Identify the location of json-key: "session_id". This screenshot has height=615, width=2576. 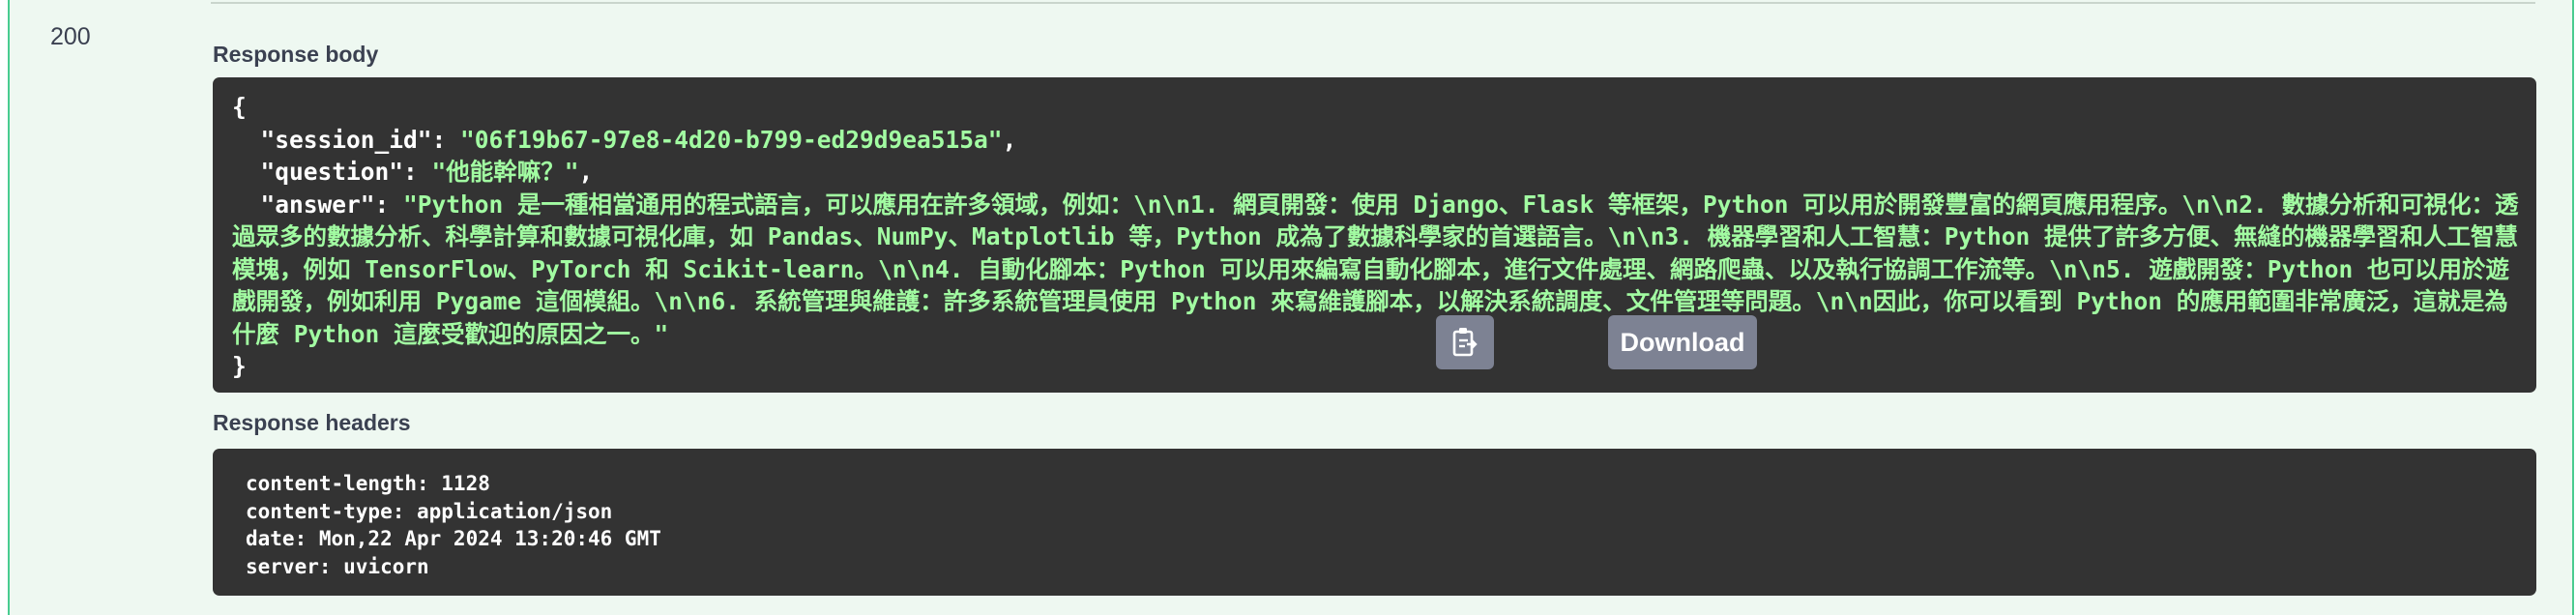
(346, 139).